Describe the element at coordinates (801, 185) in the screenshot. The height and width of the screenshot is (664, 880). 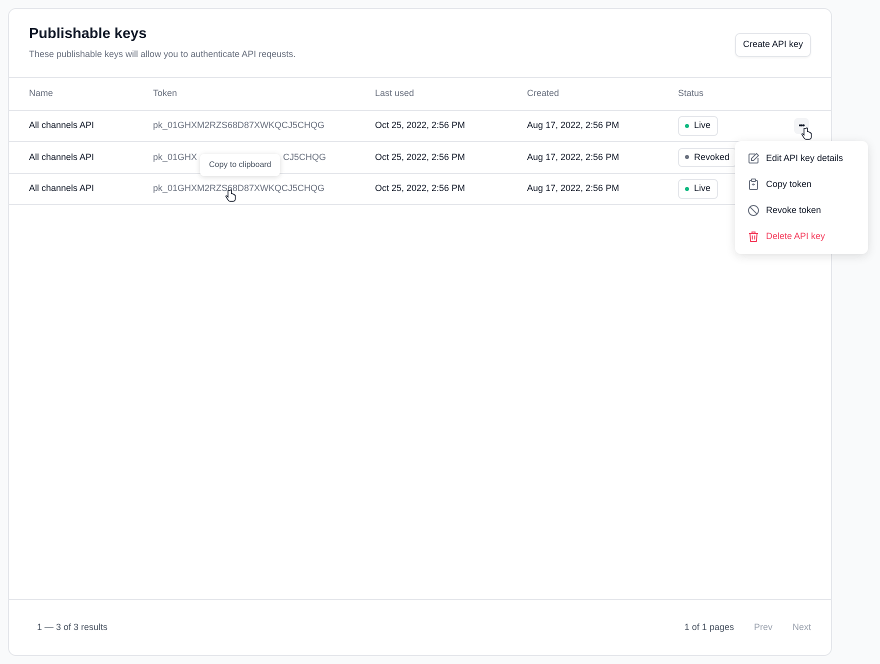
I see `menu-item: Copy token` at that location.